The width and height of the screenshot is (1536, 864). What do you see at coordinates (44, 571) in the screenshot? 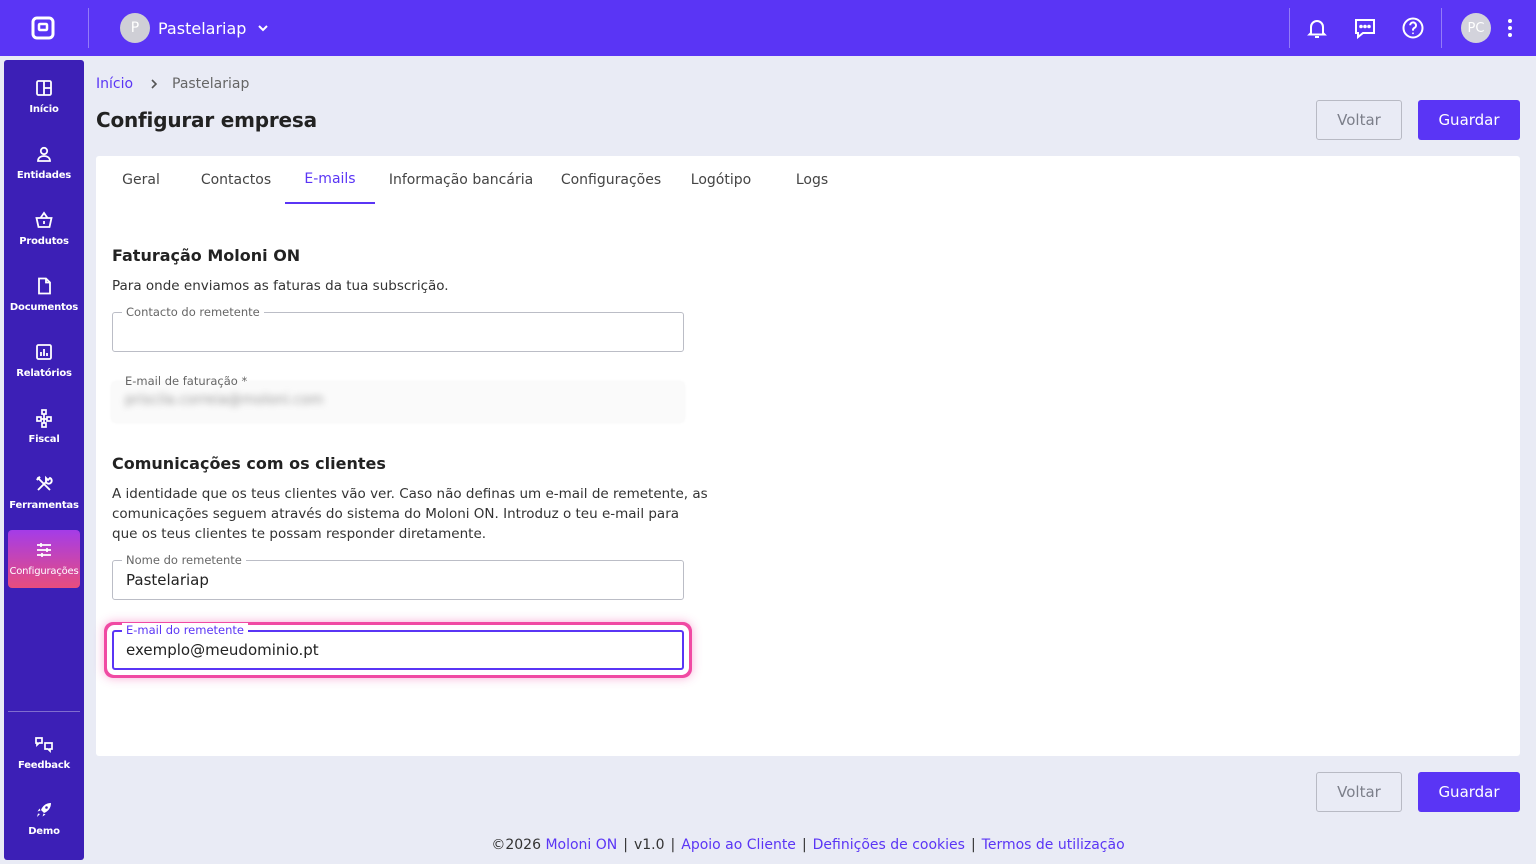
I see `sidebar-item-label: Configurações` at bounding box center [44, 571].